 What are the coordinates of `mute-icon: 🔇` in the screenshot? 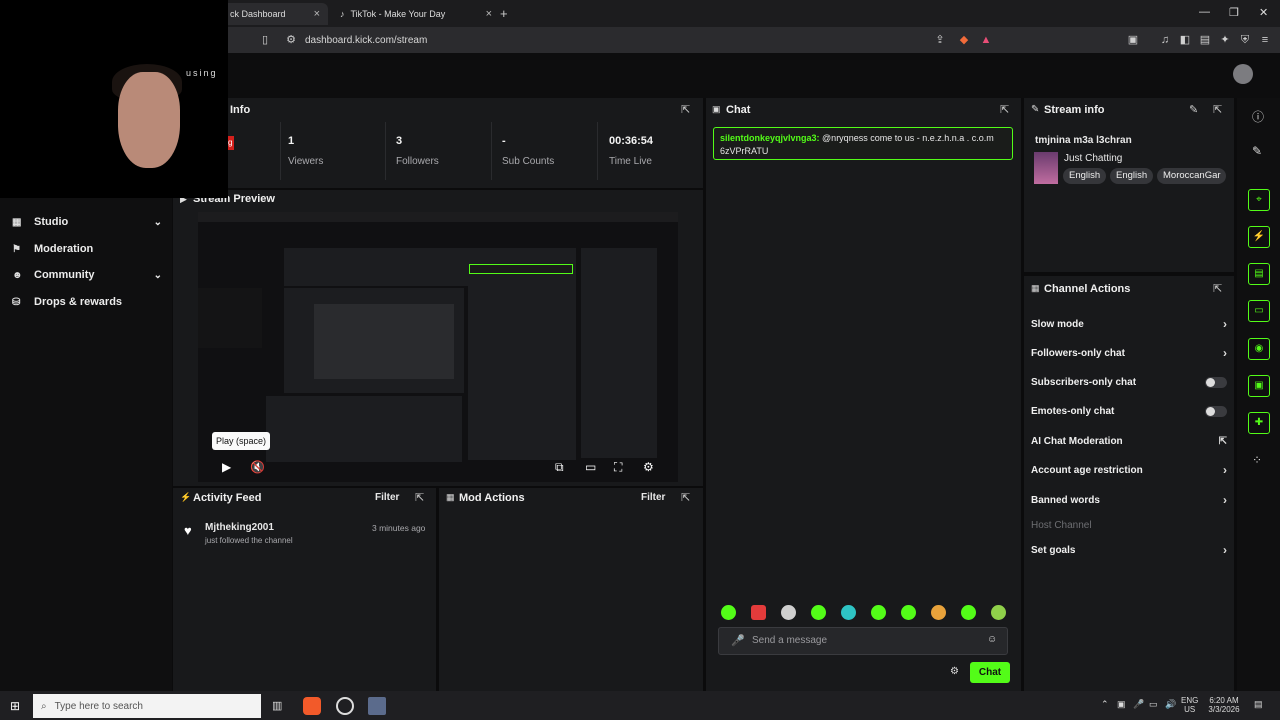 It's located at (257, 467).